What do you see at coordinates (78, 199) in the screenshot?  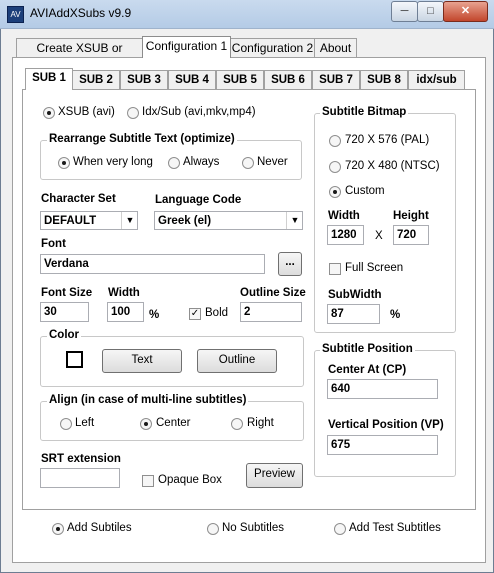 I see `charset-label: Character Set` at bounding box center [78, 199].